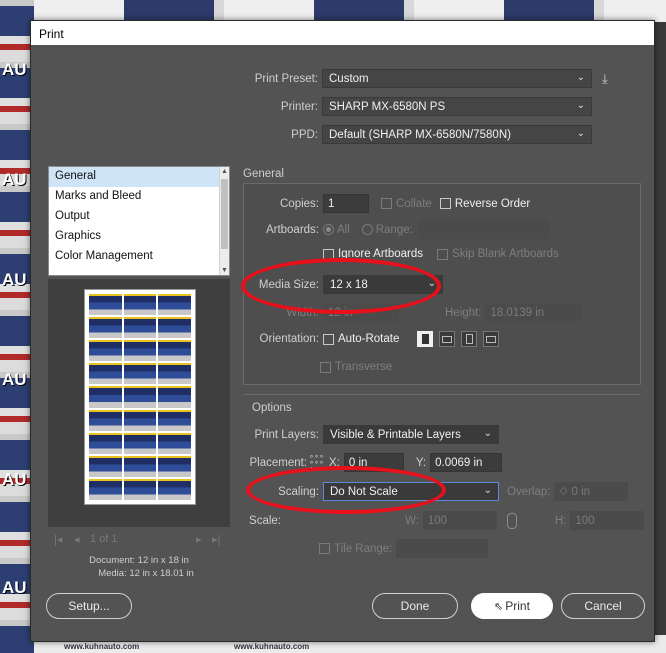 The height and width of the screenshot is (653, 666). I want to click on media-size-row: Media Size: 12 x 18 ⌄, so click(343, 284).